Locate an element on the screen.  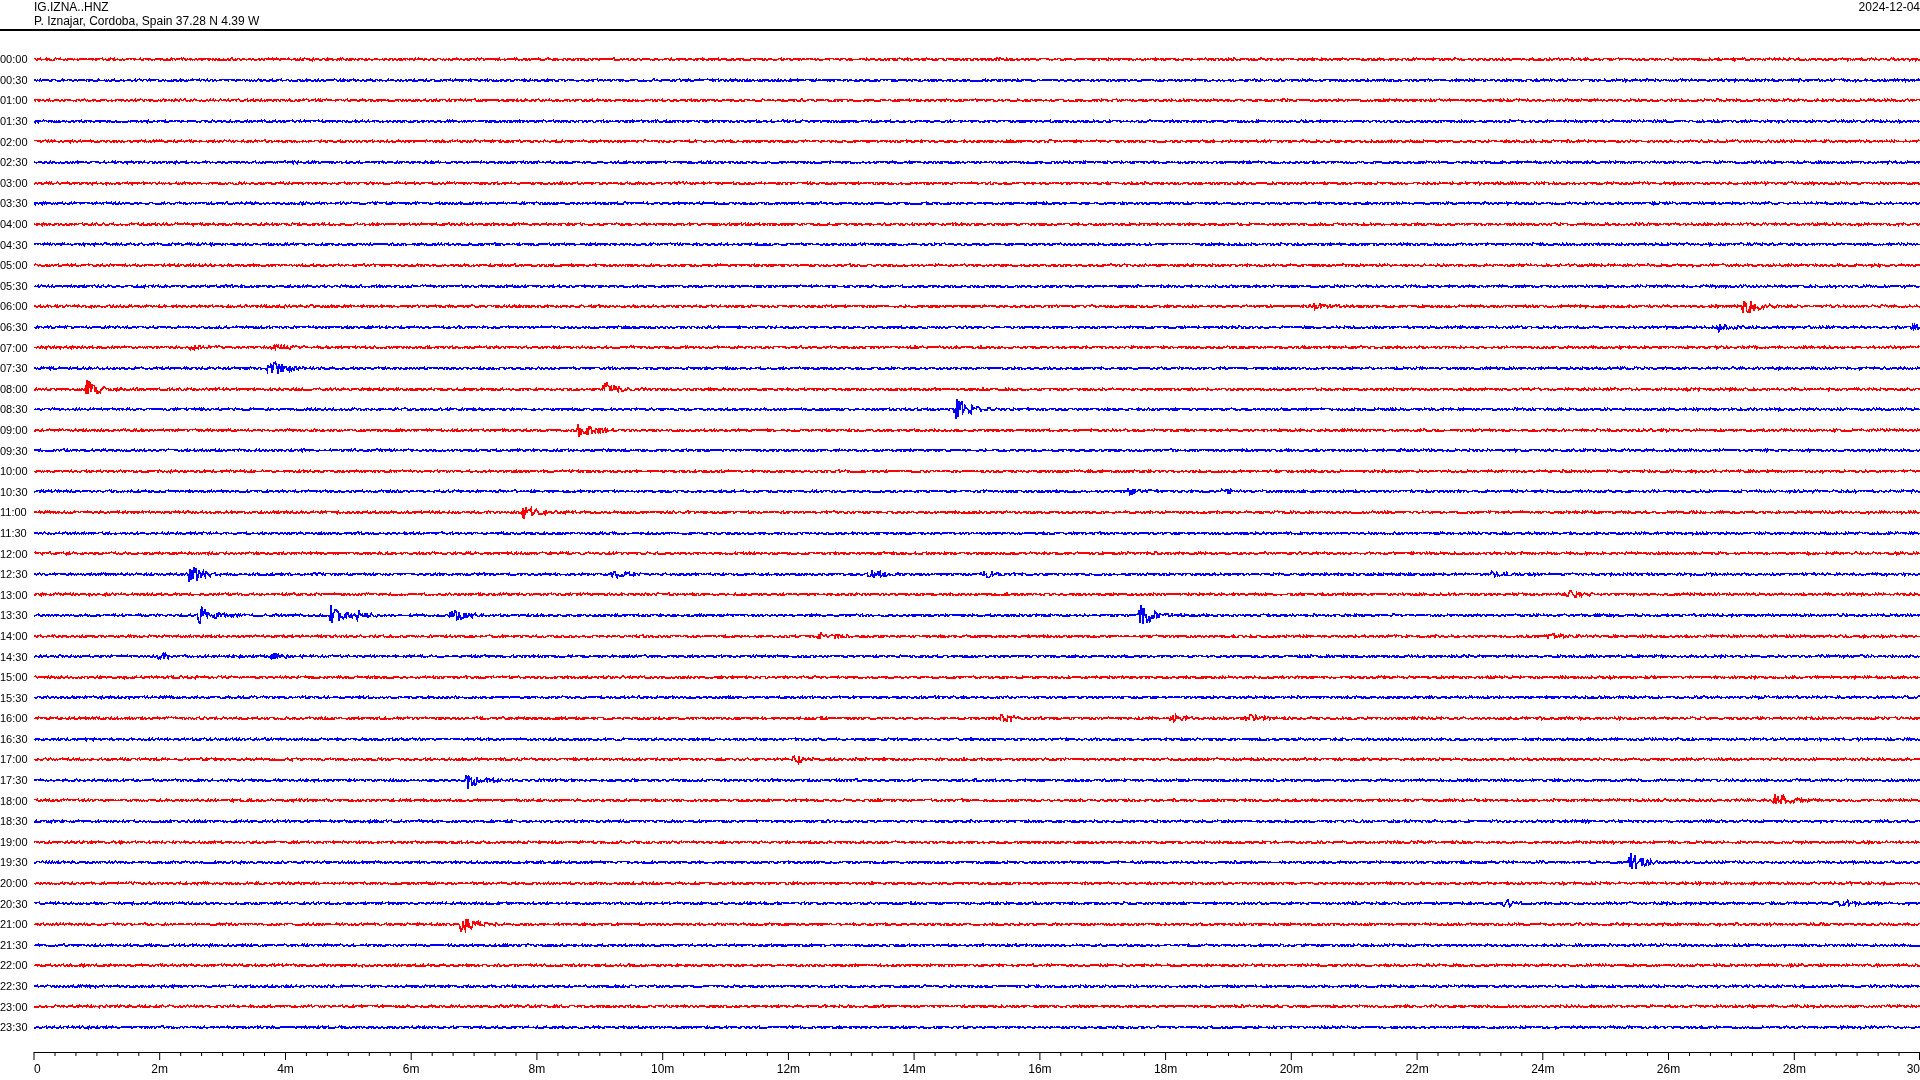
time-label: 17:30 is located at coordinates (14, 780).